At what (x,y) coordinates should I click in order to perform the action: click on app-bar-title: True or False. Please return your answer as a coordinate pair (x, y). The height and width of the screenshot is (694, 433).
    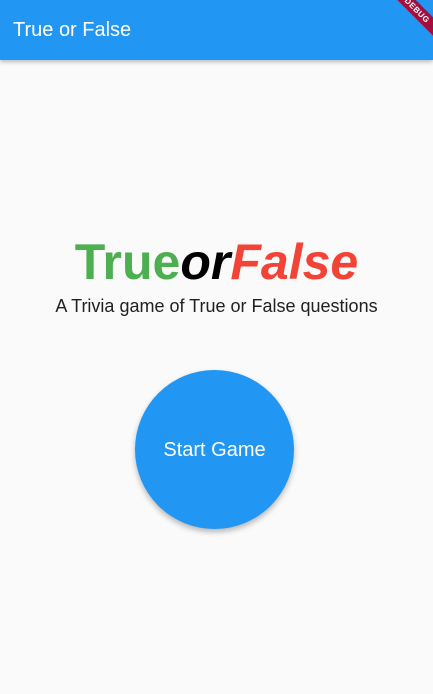
    Looking at the image, I should click on (72, 30).